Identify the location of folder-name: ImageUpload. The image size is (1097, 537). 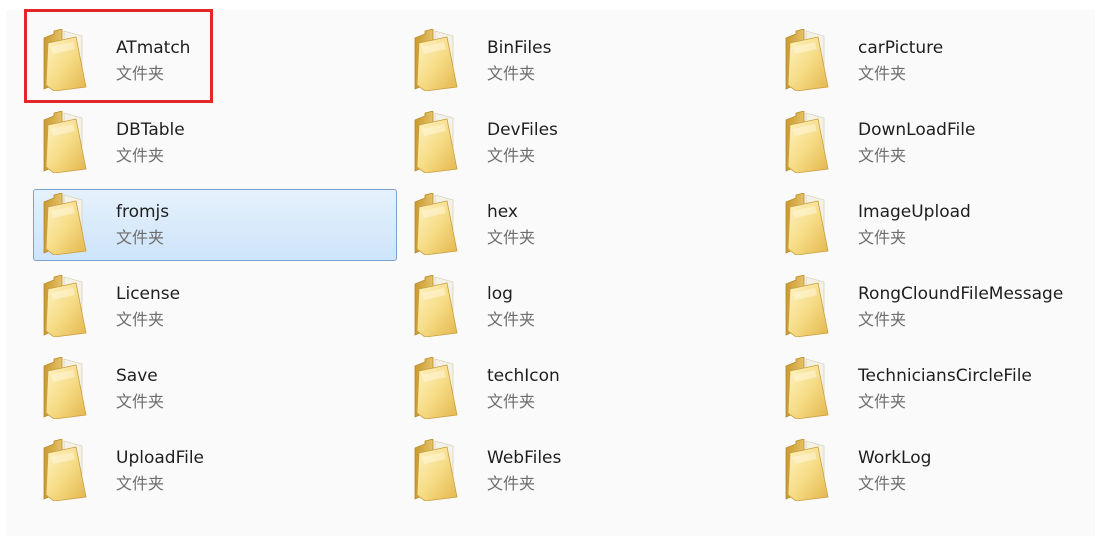
(914, 212).